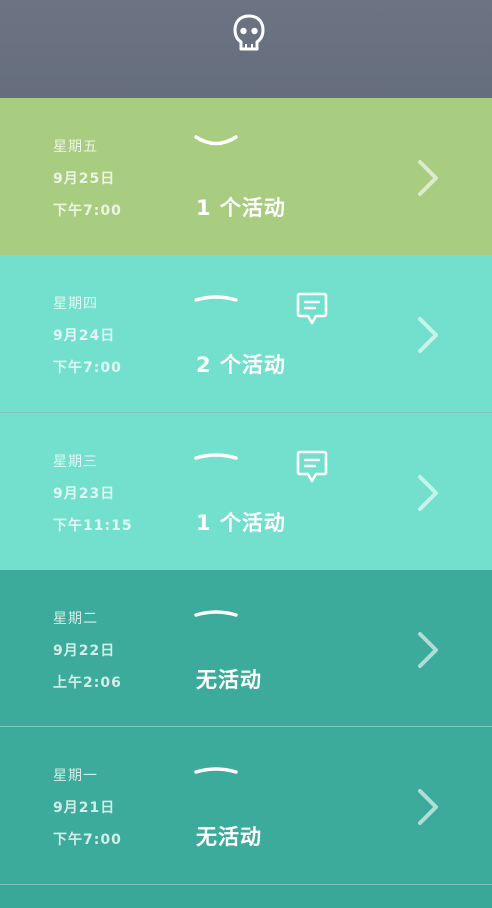  I want to click on row-divider, so click(246, 884).